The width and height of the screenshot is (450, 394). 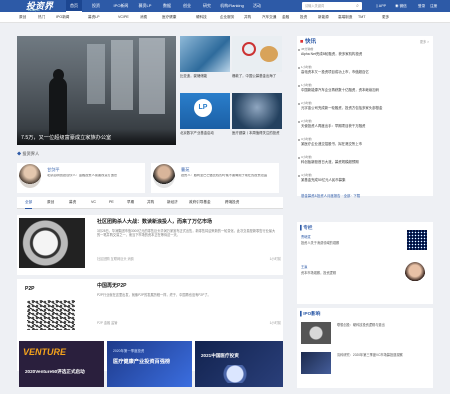 I want to click on flash-text: 元宇宙公司完成新一轮融资，投资方包括多家头部基金, so click(x=365, y=108).